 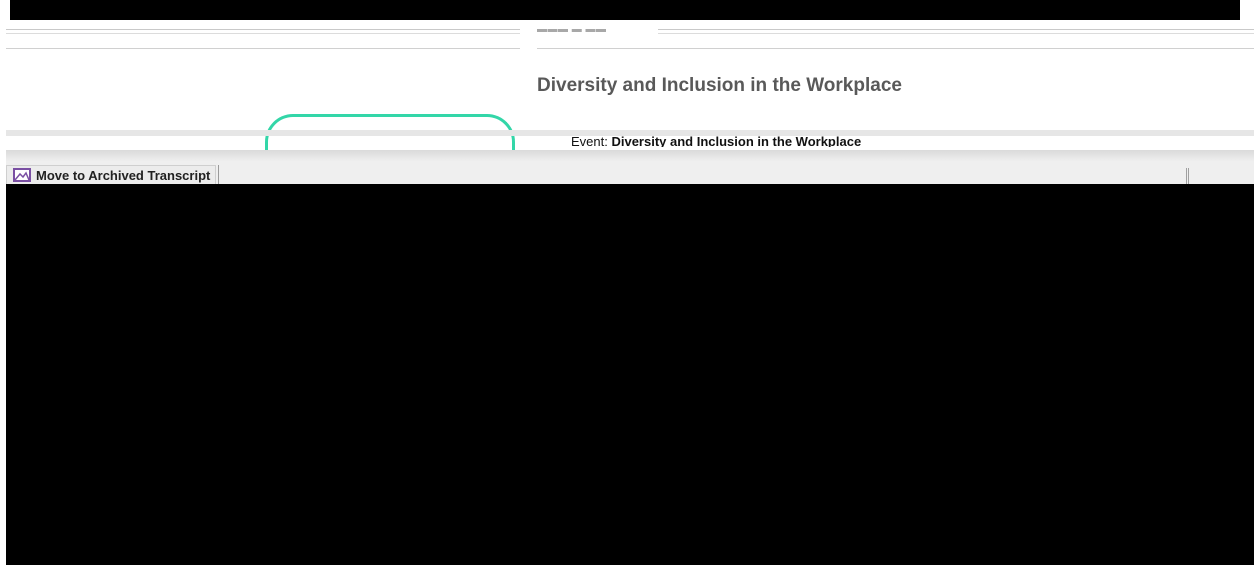 I want to click on move-to-archived-transcript-button: Move to Archived Transcript, so click(x=111, y=175).